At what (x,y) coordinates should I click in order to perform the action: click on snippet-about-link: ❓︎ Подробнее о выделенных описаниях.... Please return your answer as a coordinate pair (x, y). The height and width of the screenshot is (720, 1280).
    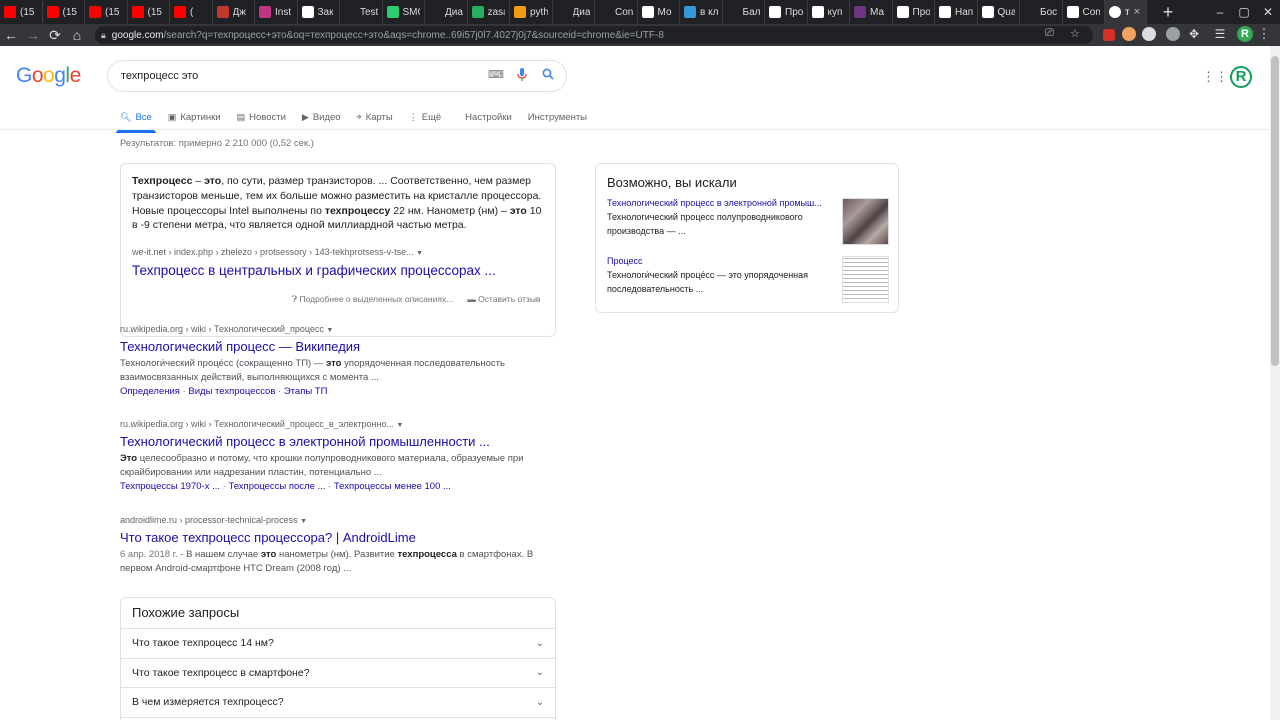
    Looking at the image, I should click on (372, 299).